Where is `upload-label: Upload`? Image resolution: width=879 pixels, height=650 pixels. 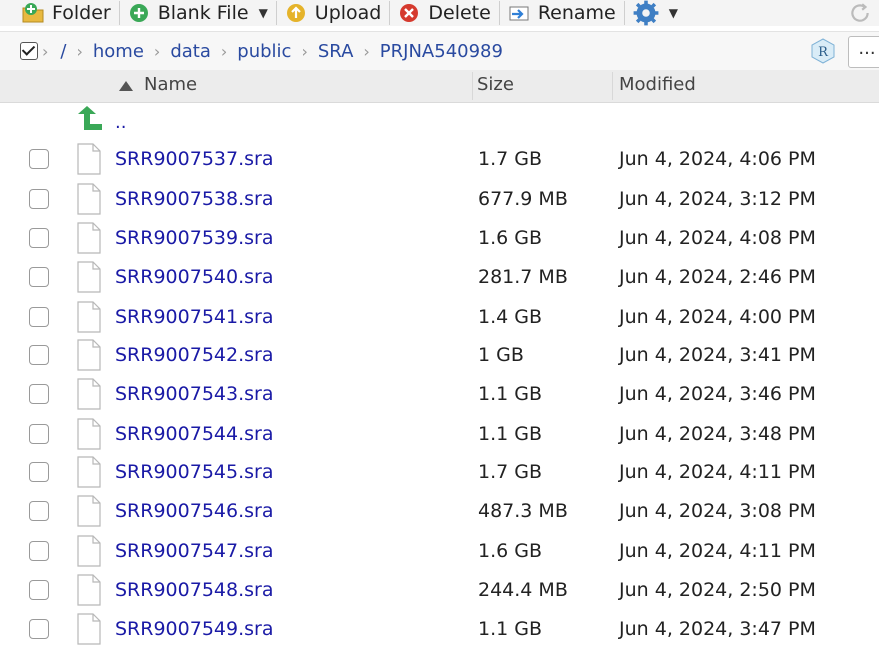 upload-label: Upload is located at coordinates (348, 13).